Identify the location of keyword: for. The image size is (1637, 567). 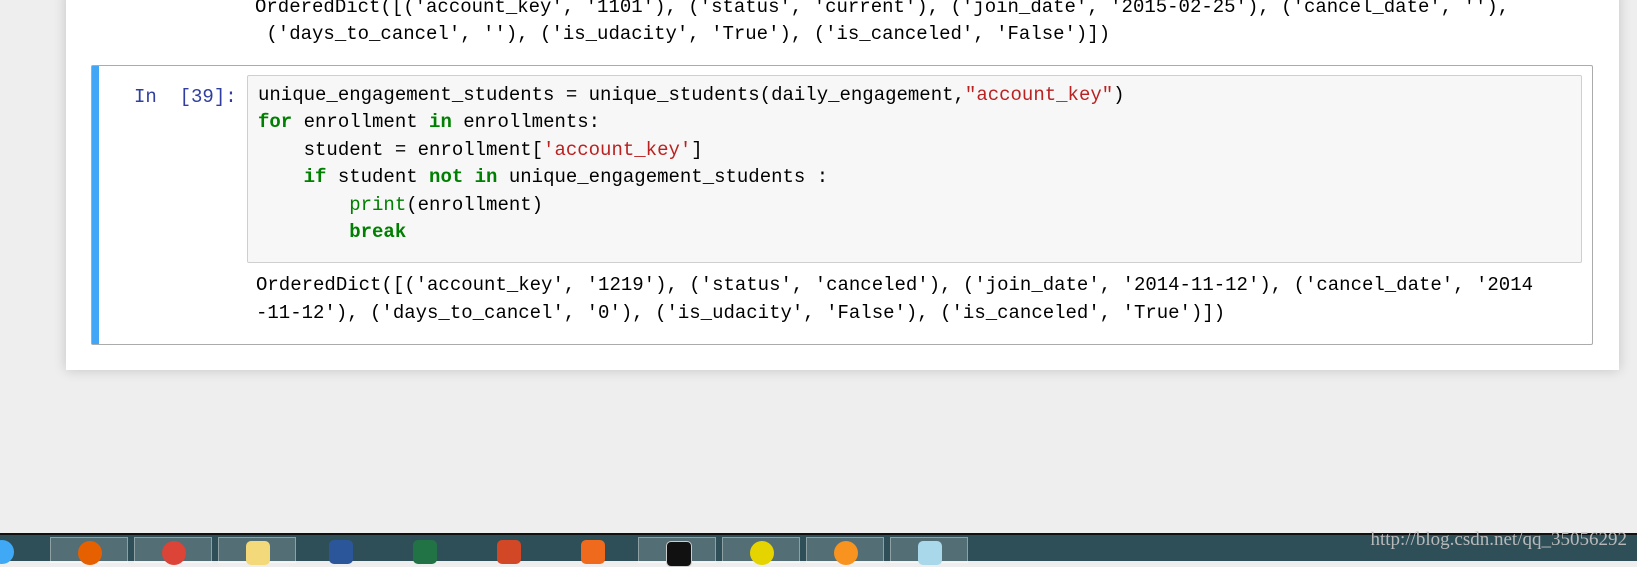
(275, 122).